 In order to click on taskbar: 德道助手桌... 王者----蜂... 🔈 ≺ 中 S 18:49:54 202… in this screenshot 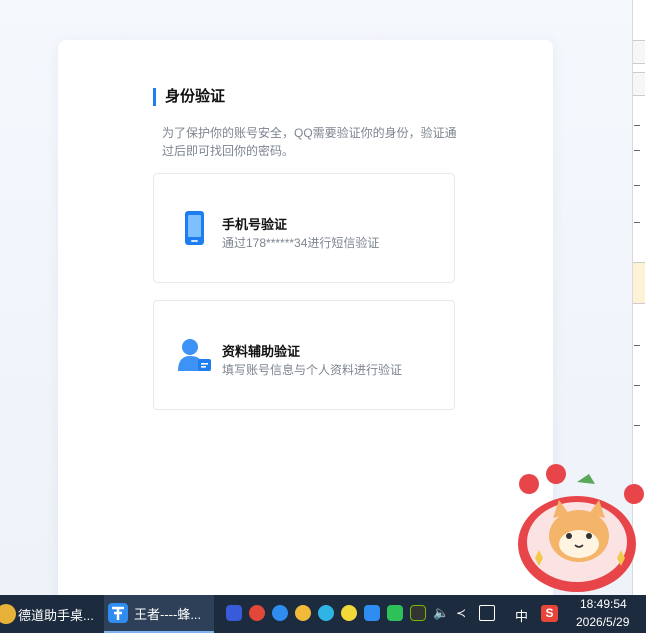, I will do `click(323, 614)`.